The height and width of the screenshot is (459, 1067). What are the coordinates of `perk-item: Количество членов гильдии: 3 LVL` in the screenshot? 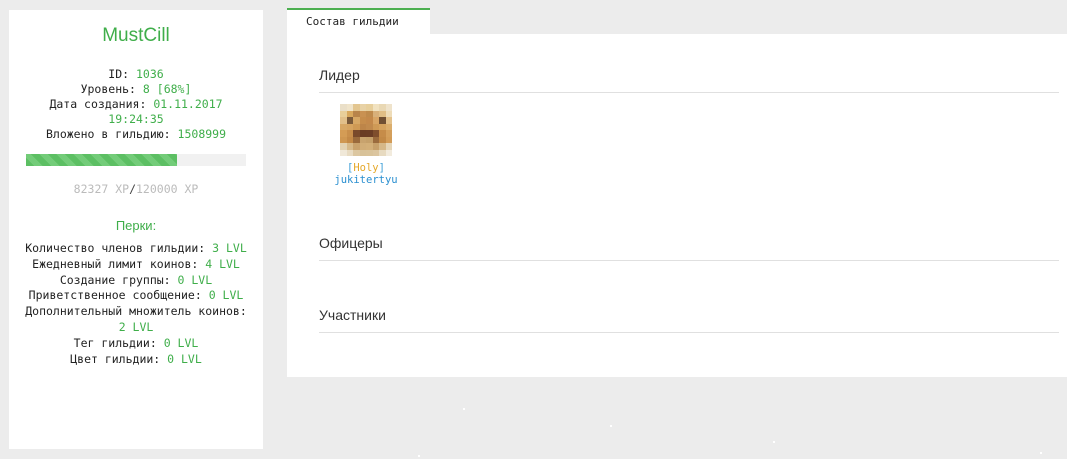 It's located at (136, 249).